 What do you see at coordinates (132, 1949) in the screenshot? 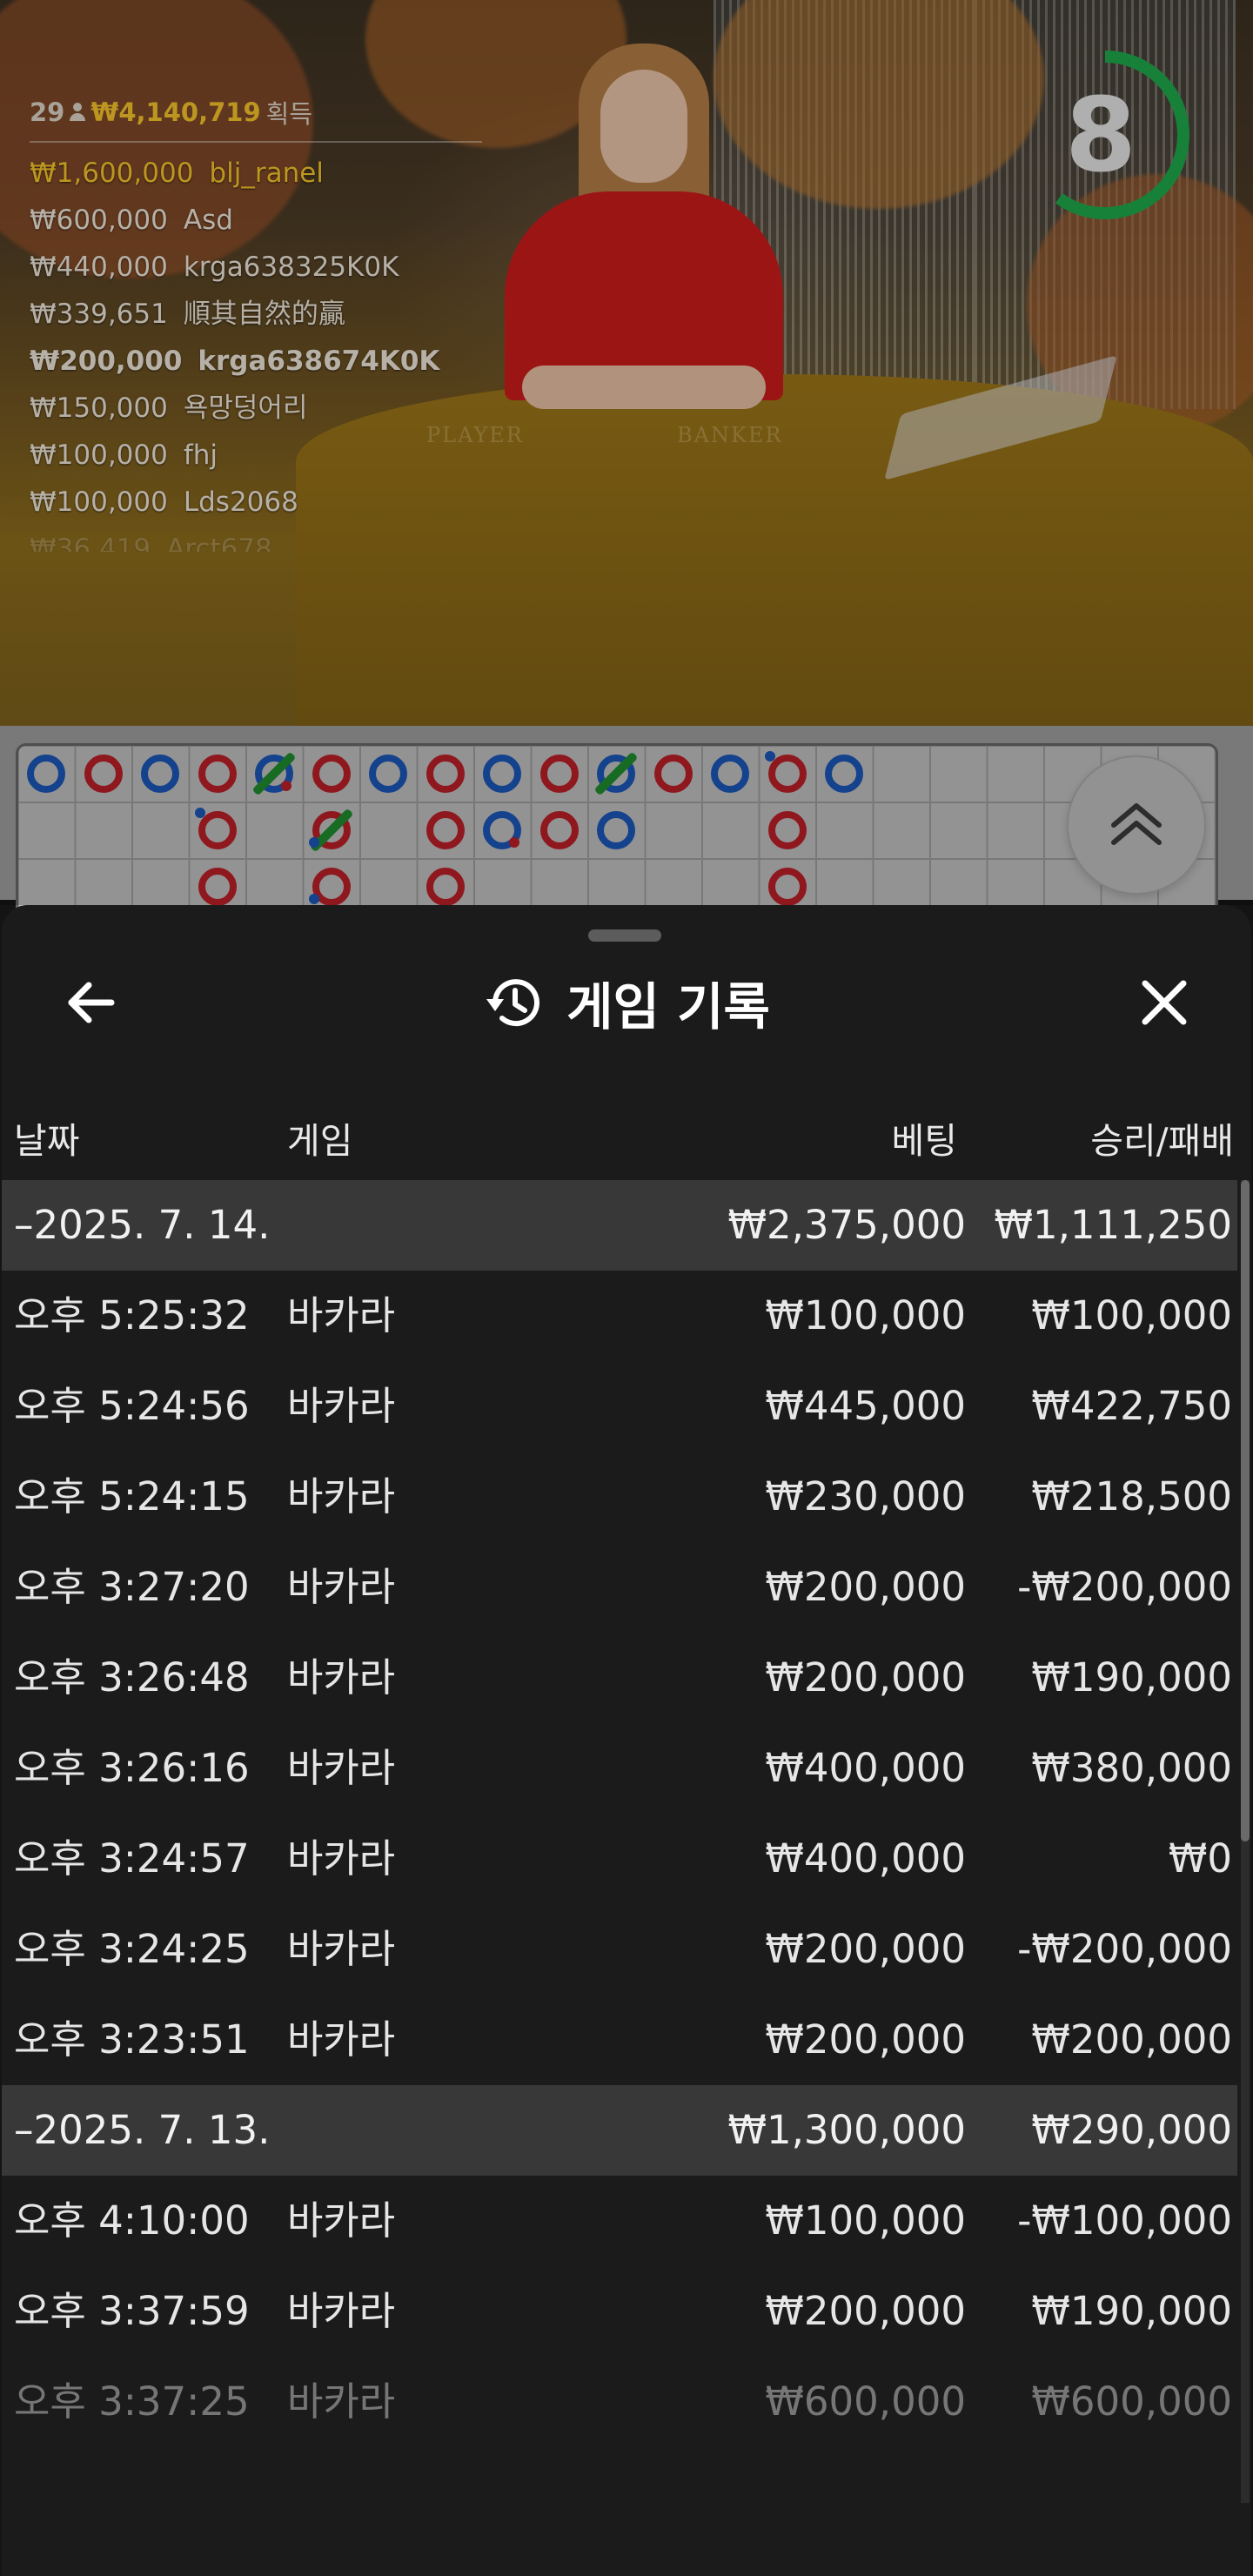
I see `round-time: 오후 3:24:25` at bounding box center [132, 1949].